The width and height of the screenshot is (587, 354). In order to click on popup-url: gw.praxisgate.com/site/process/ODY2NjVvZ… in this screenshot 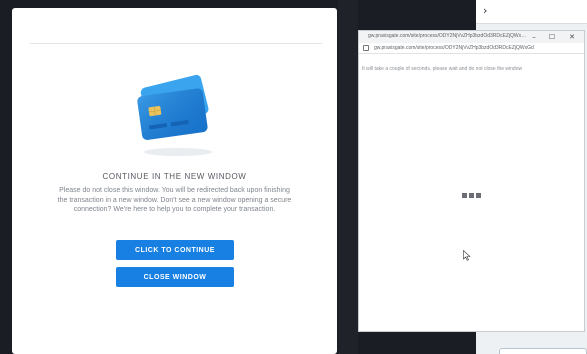, I will do `click(454, 48)`.